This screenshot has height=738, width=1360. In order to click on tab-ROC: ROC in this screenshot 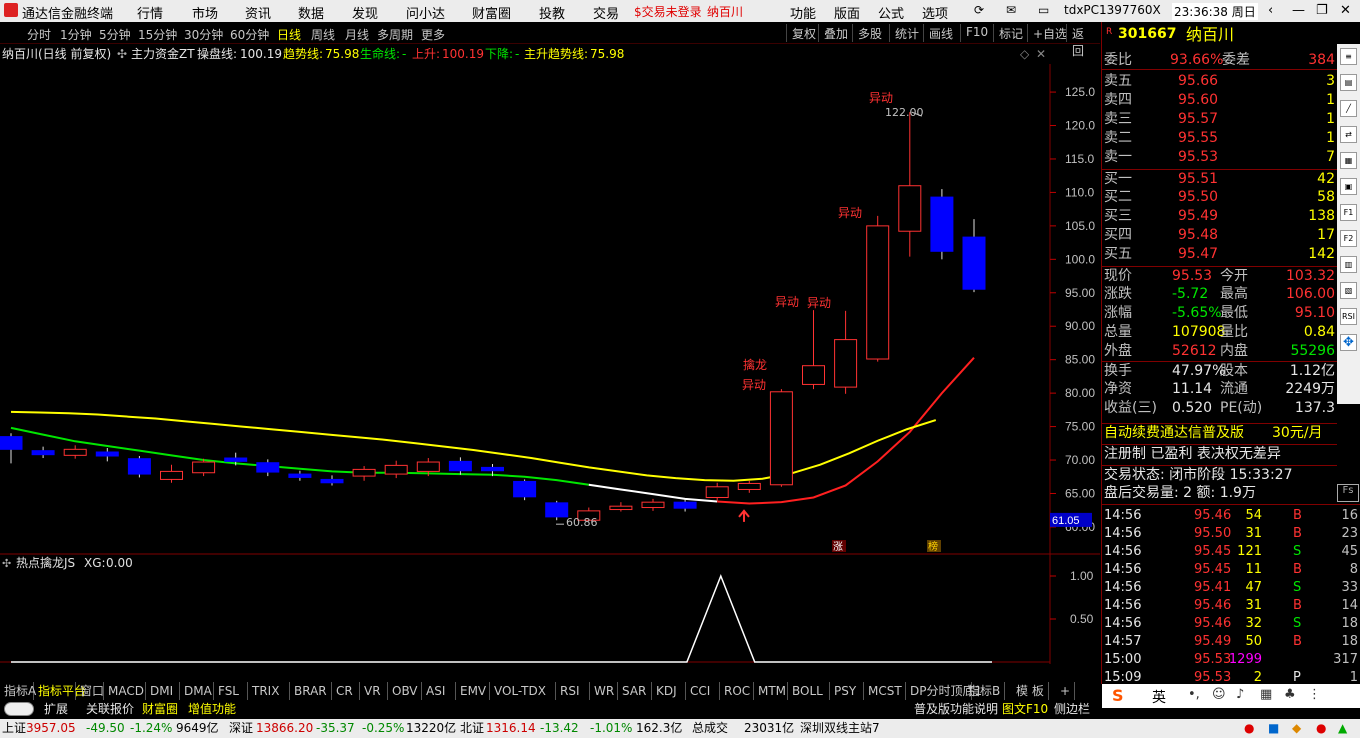, I will do `click(737, 691)`.